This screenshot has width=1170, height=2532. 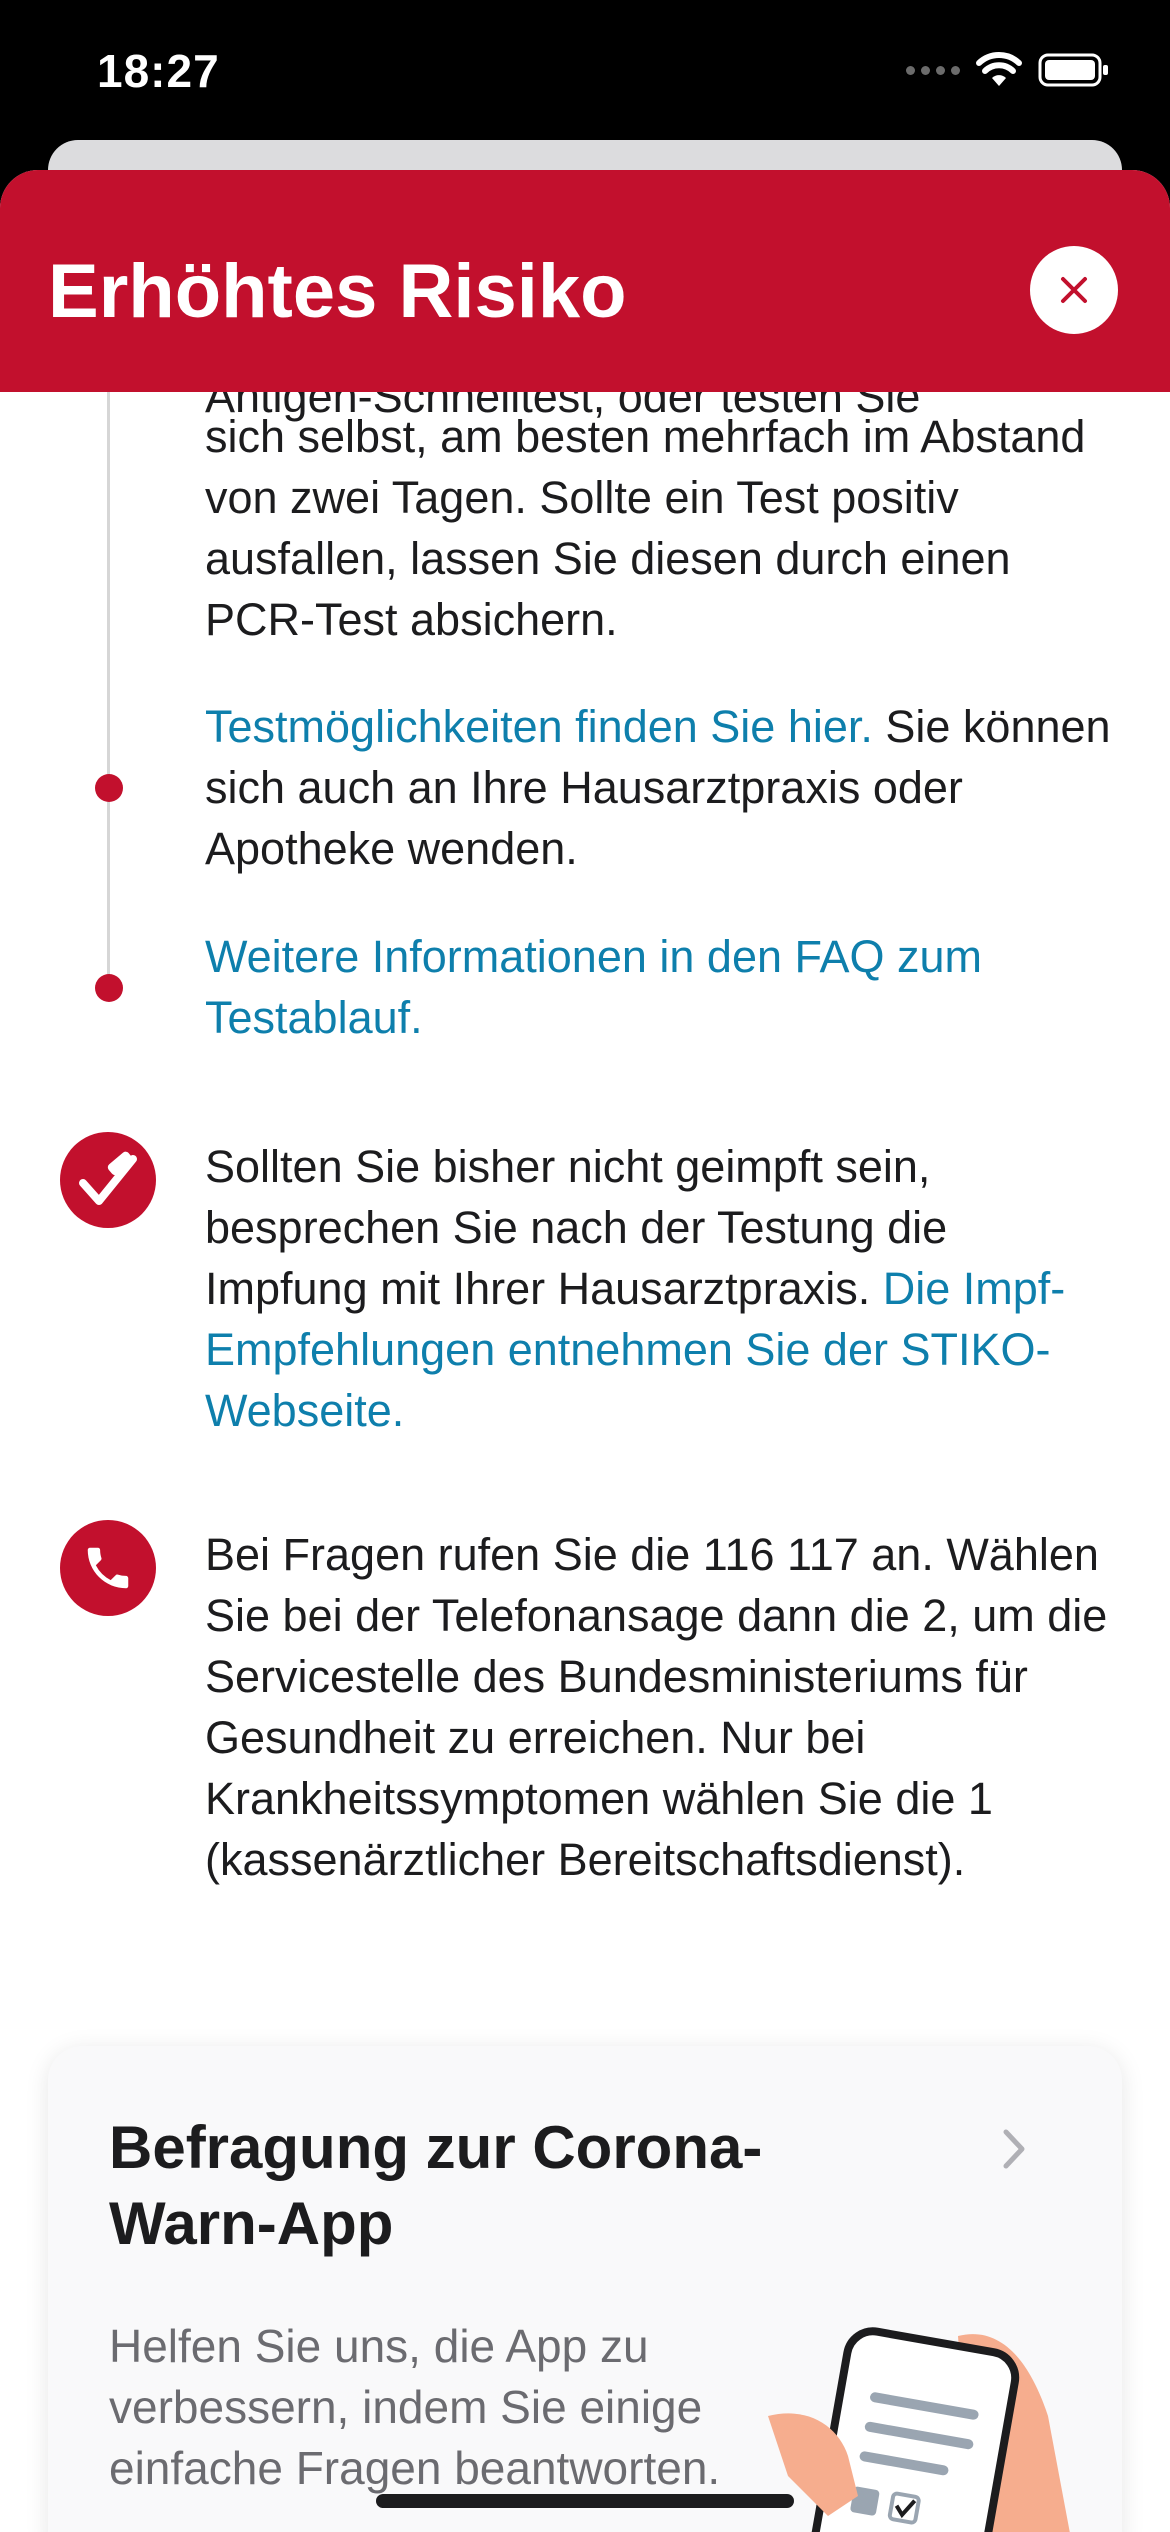 What do you see at coordinates (933, 70) in the screenshot?
I see `cellular-signal-icon` at bounding box center [933, 70].